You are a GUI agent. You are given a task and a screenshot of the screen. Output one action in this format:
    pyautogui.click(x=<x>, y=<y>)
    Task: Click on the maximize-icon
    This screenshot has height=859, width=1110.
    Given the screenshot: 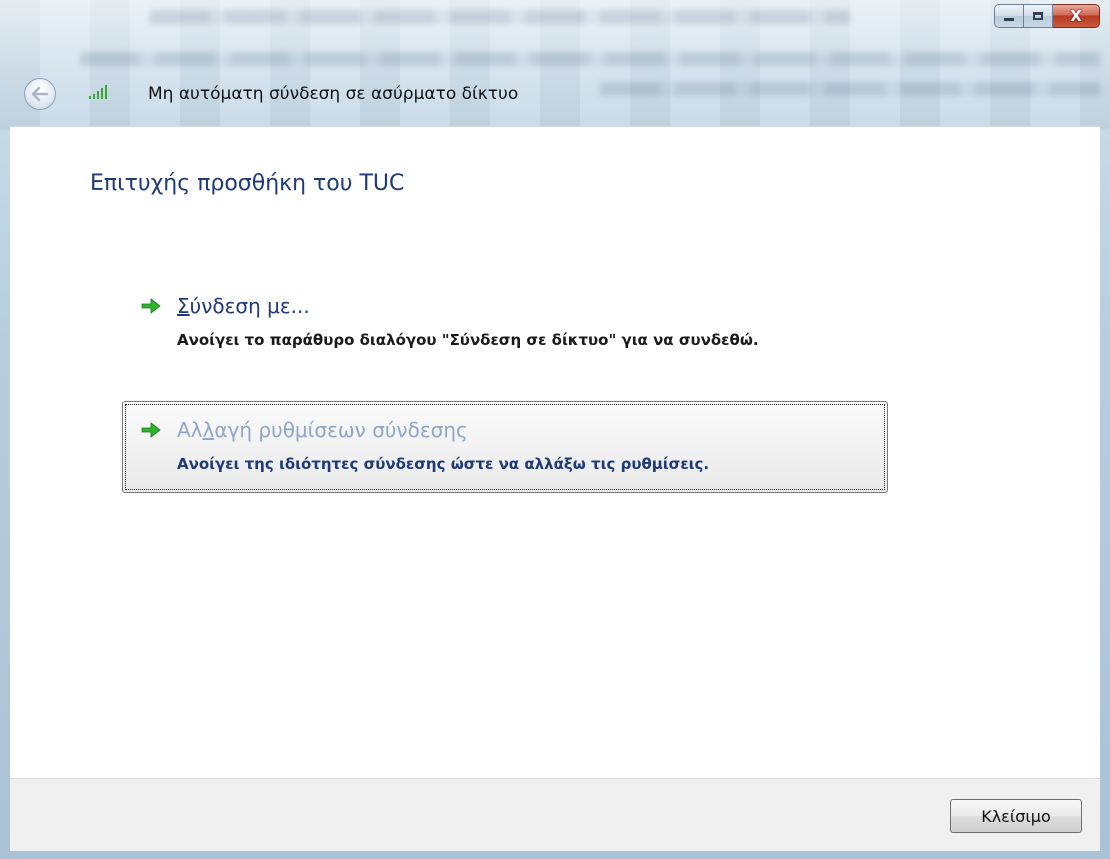 What is the action you would take?
    pyautogui.click(x=1038, y=16)
    